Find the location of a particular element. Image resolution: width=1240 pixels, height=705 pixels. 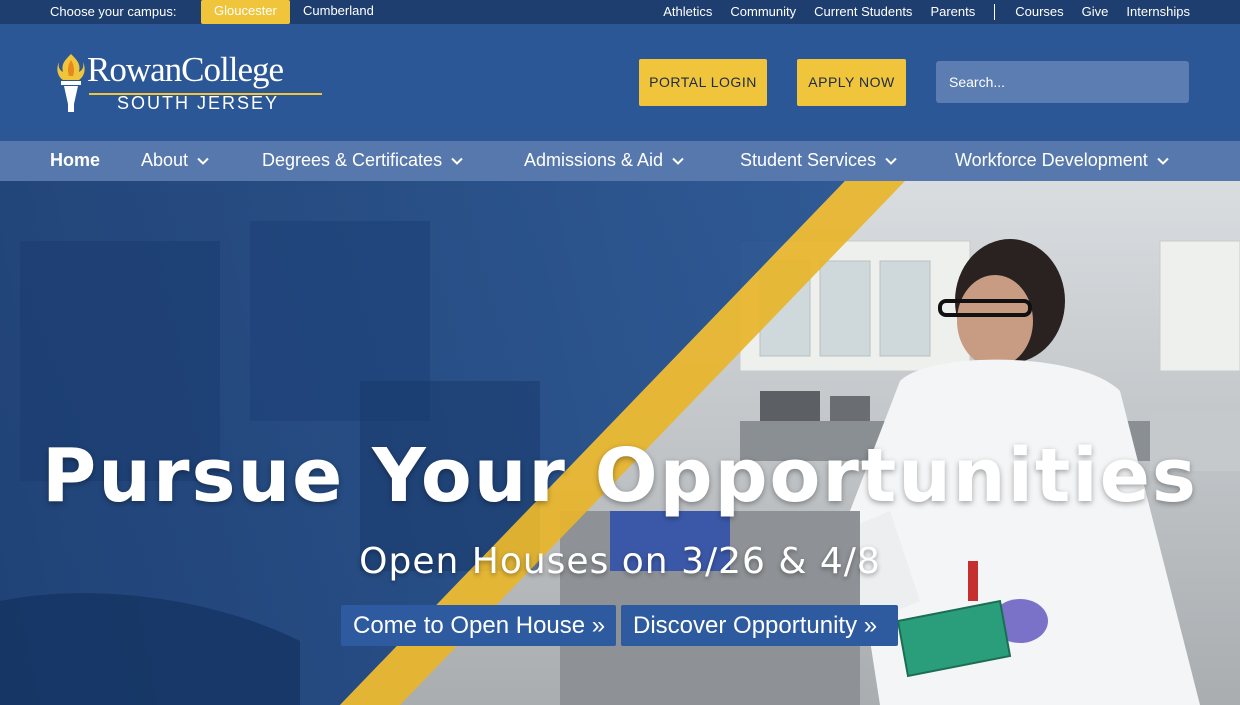

nav-item-label: Student Services is located at coordinates (808, 160).